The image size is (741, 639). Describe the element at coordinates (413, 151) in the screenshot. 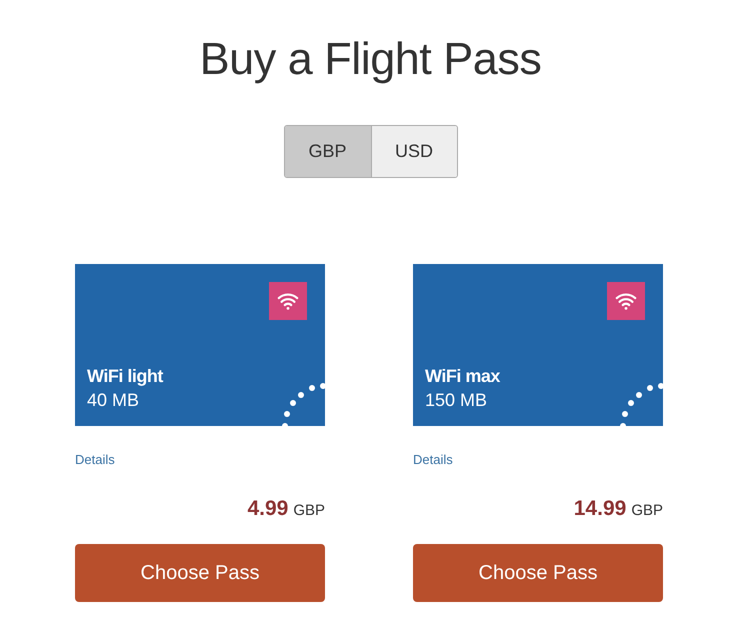

I see `currency-tab: USD` at that location.